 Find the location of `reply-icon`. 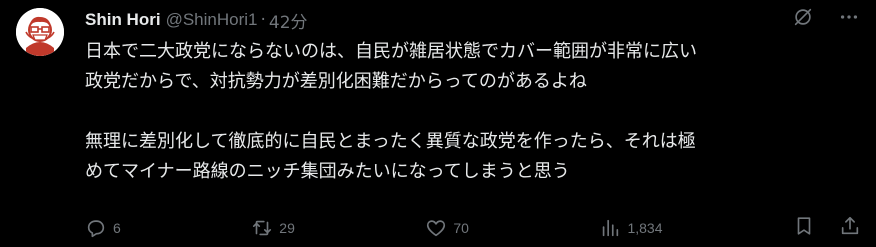

reply-icon is located at coordinates (96, 229).